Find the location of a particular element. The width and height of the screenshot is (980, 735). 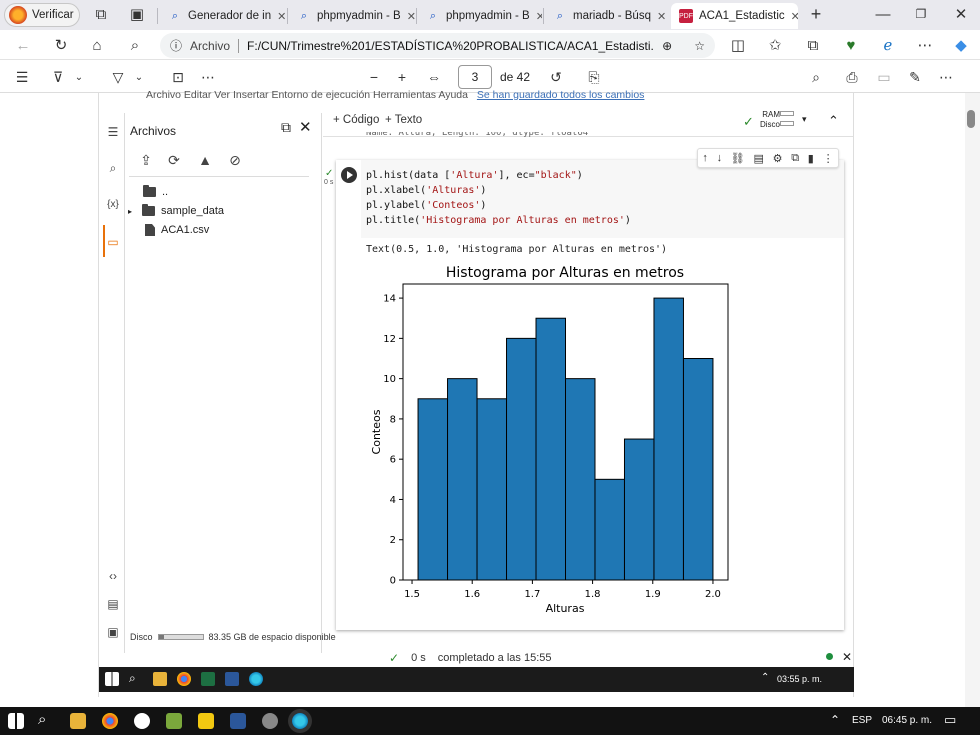

comment-icon: ▤ is located at coordinates (758, 158).